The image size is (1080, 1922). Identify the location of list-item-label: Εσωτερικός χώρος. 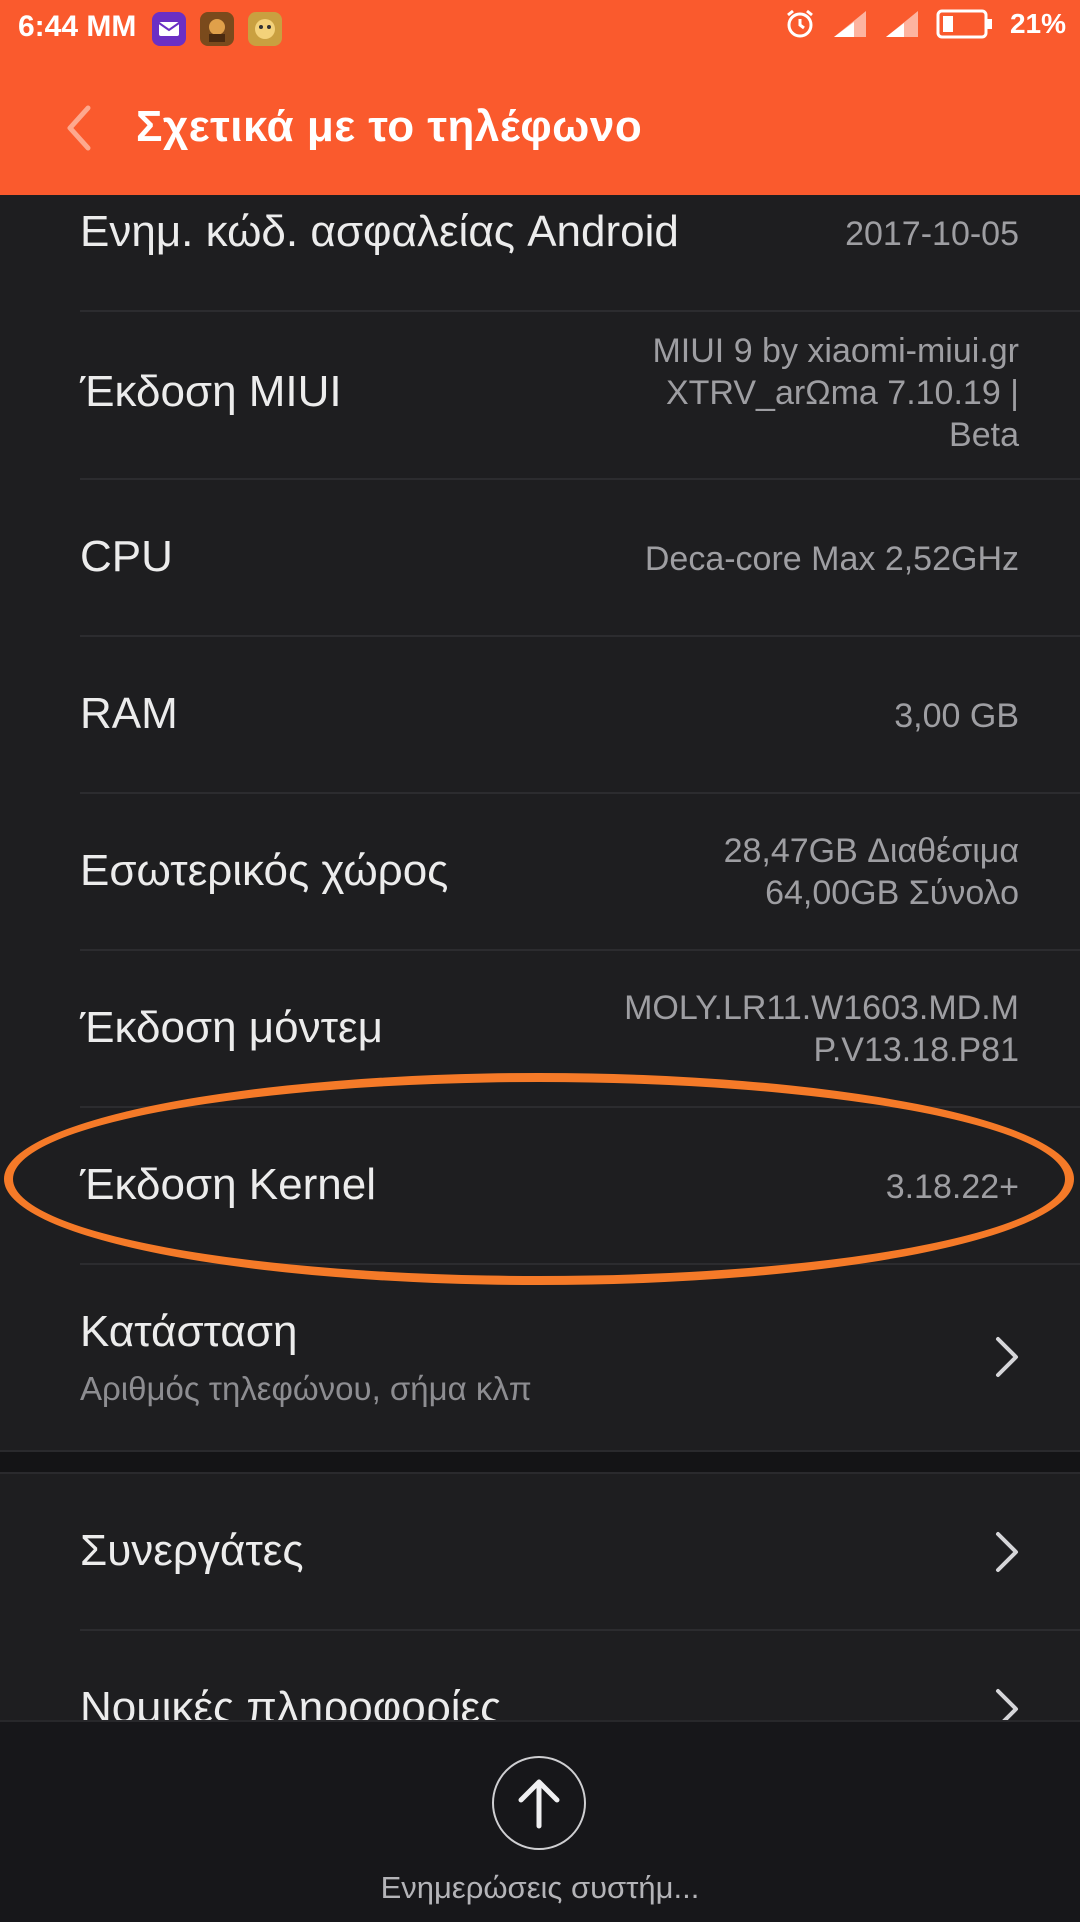
(264, 870).